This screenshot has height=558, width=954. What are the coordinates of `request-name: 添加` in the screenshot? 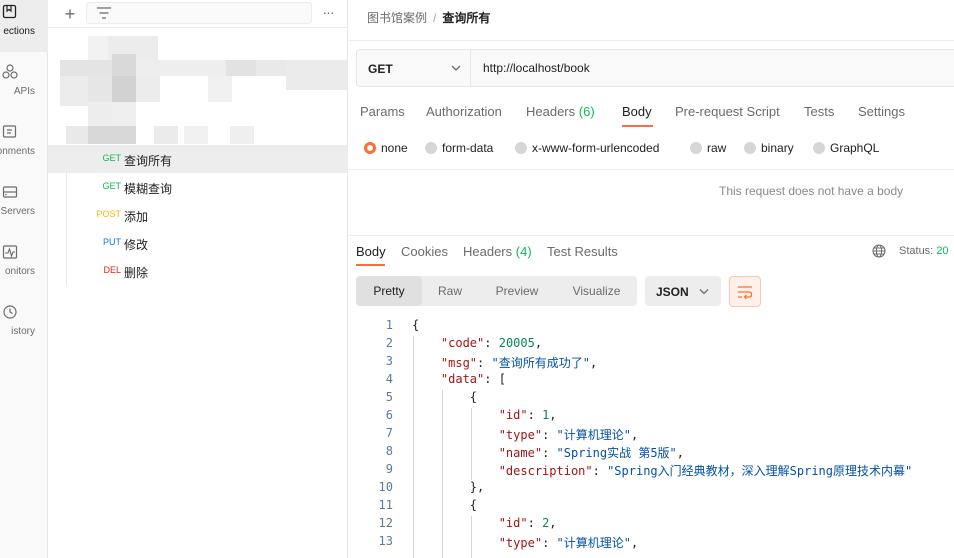 It's located at (136, 217).